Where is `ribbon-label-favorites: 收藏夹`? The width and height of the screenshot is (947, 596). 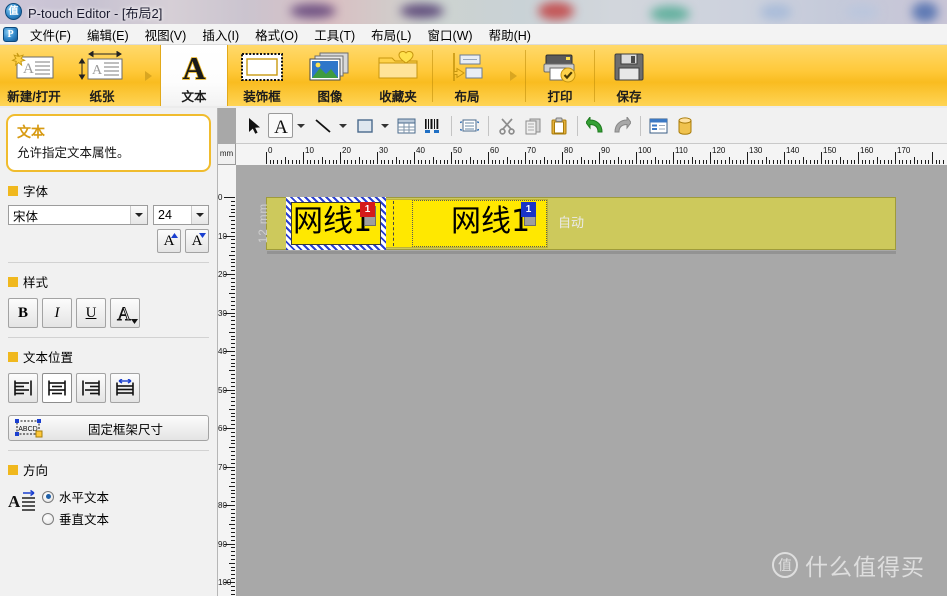
ribbon-label-favorites: 收藏夹 is located at coordinates (398, 97).